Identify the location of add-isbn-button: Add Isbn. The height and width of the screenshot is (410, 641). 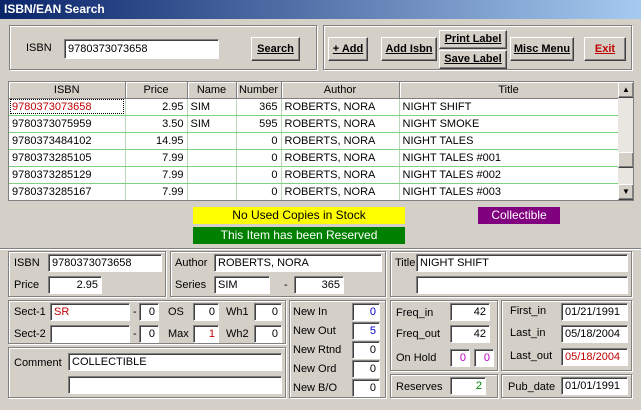
(409, 49).